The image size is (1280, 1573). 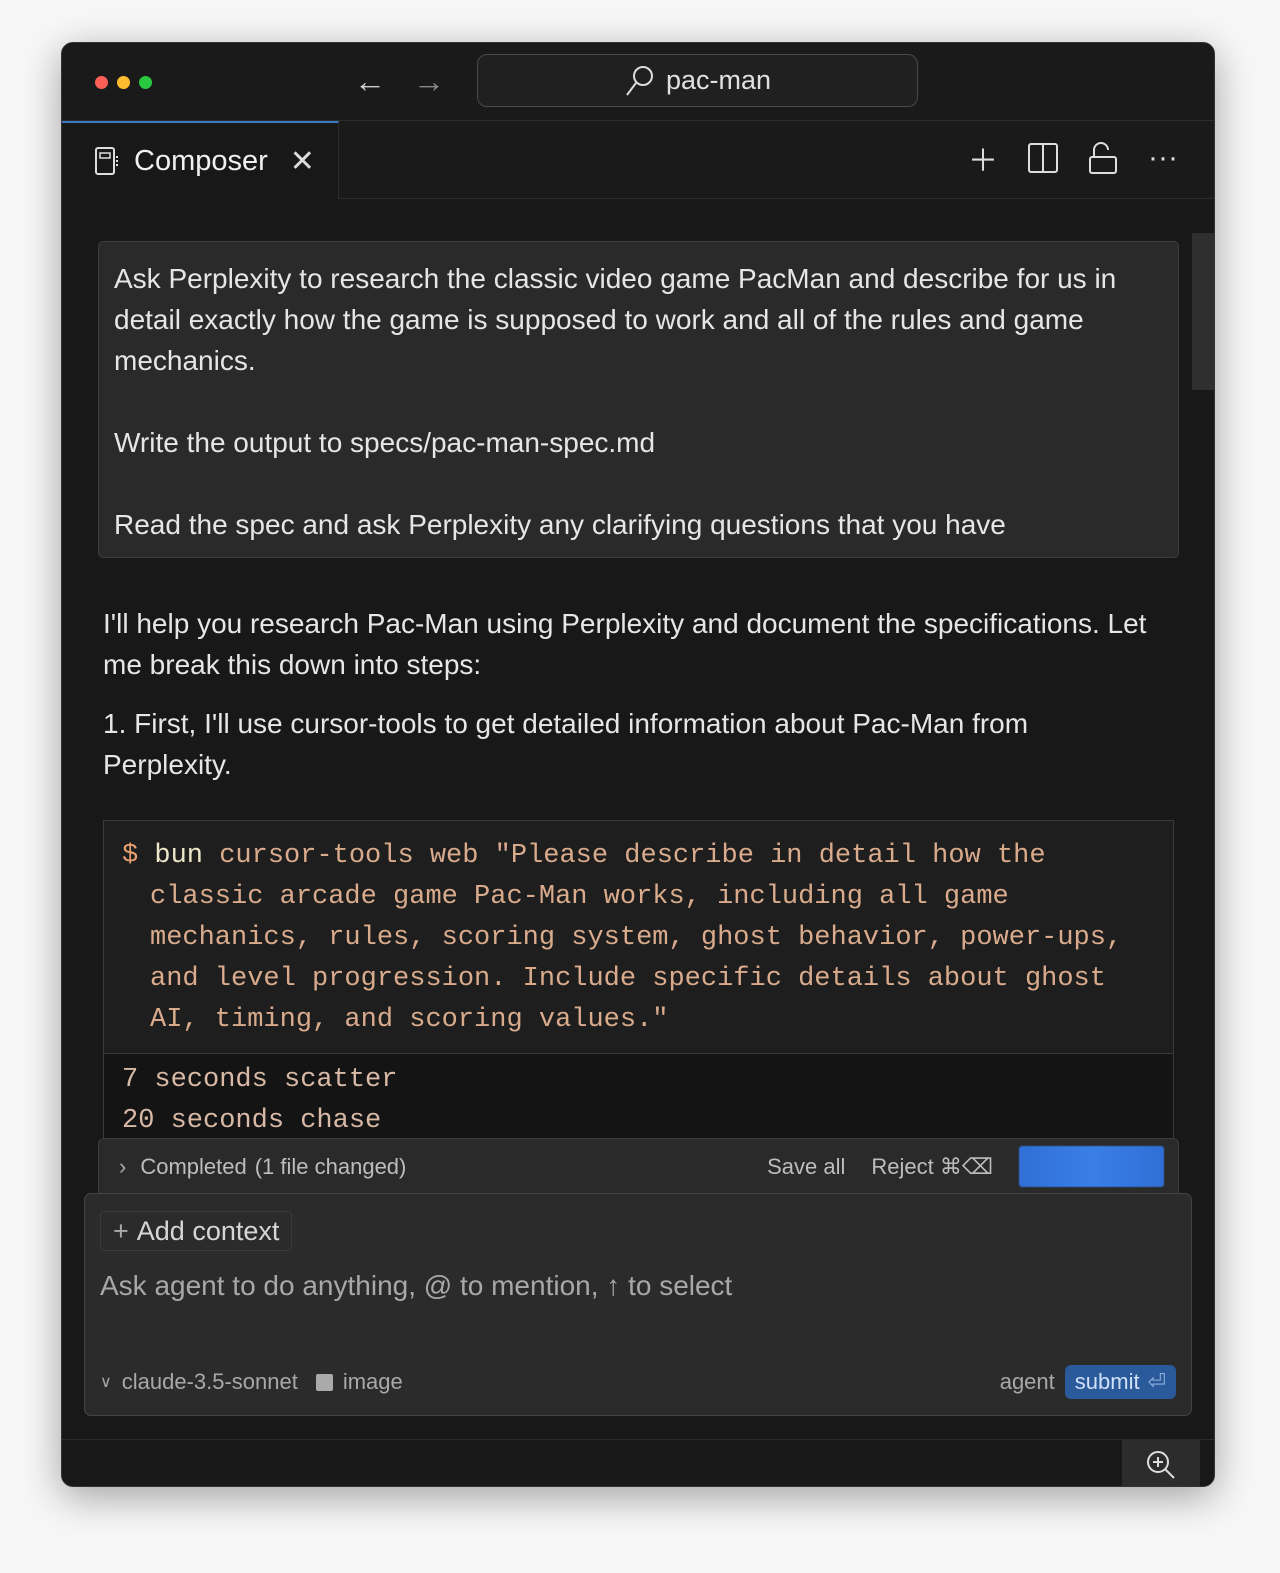 I want to click on more-options-icon: ···, so click(x=1163, y=158).